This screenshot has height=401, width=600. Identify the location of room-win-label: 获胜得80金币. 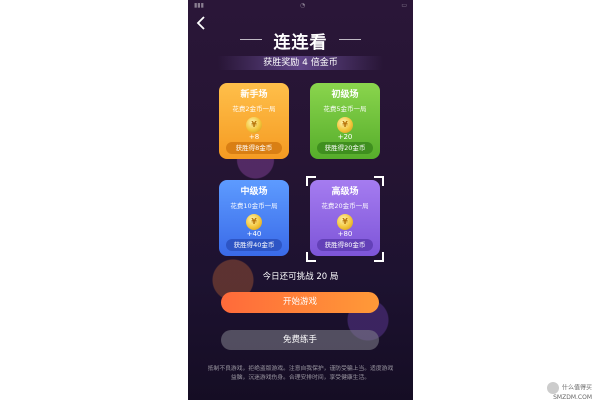
(345, 245).